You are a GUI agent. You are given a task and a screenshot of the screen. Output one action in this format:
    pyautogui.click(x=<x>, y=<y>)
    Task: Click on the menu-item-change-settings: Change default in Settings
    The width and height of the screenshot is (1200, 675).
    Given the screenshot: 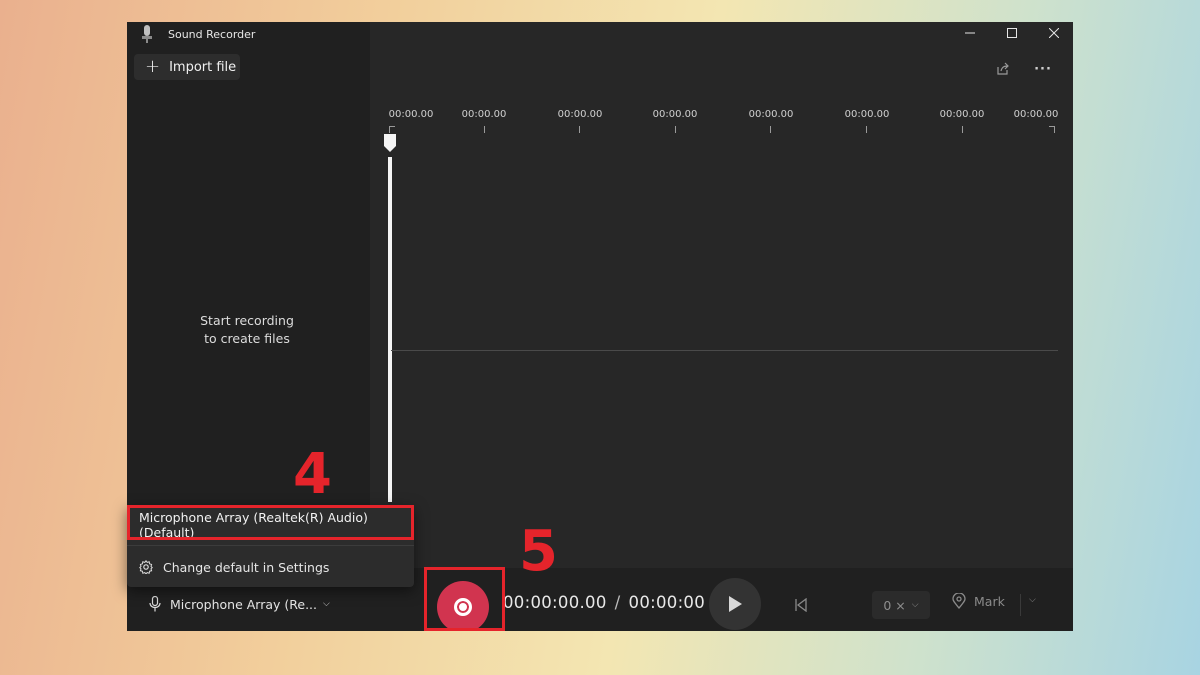 What is the action you would take?
    pyautogui.click(x=270, y=567)
    